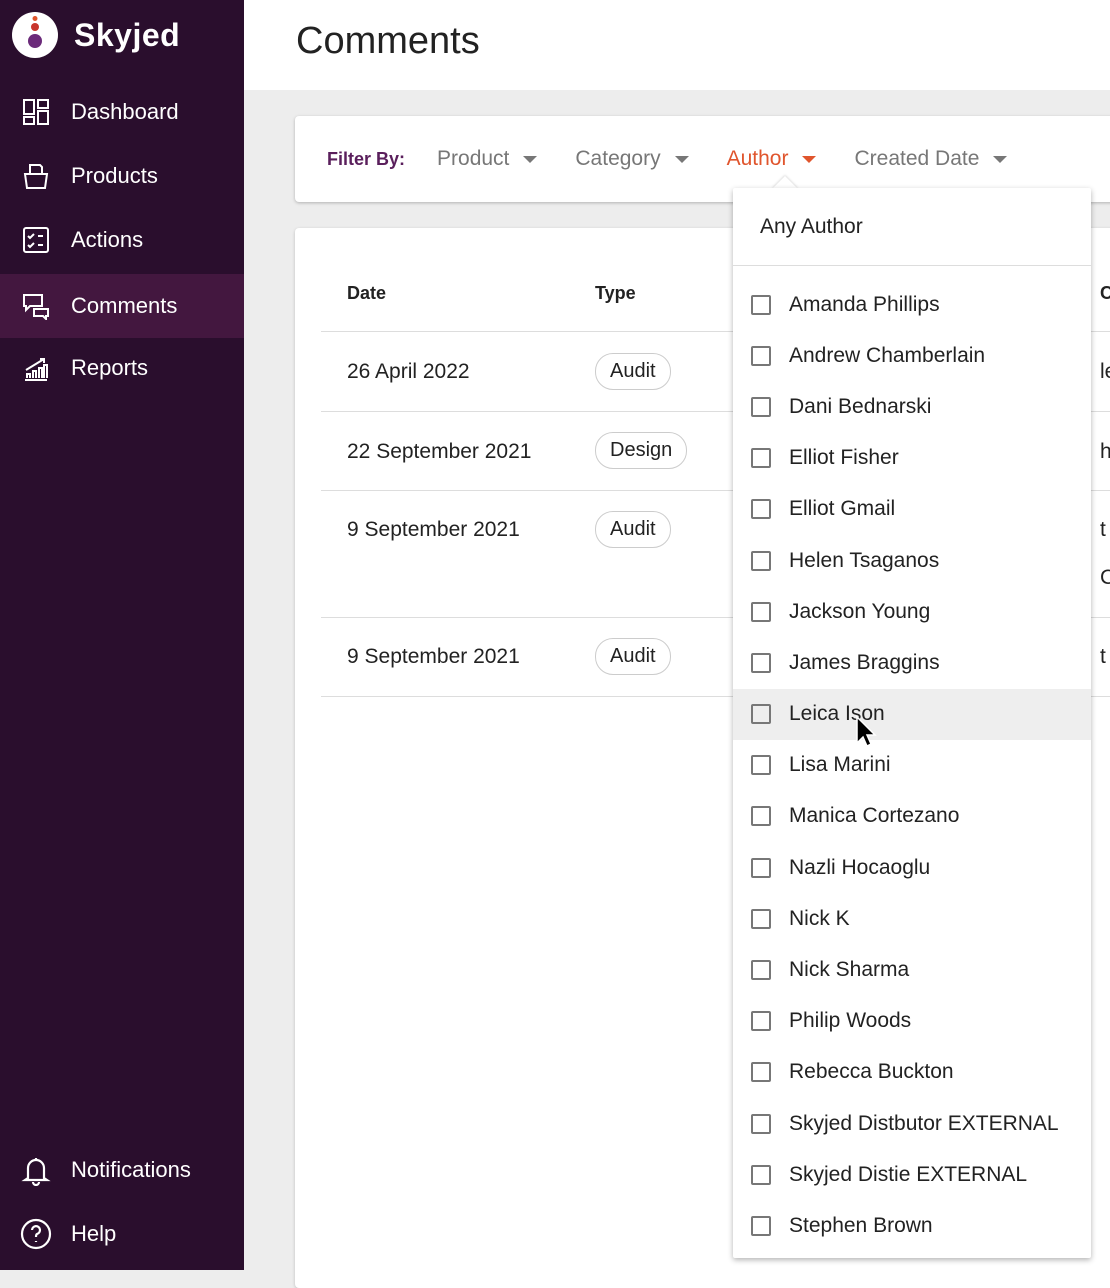  What do you see at coordinates (1105, 371) in the screenshot?
I see `comment-cell: le` at bounding box center [1105, 371].